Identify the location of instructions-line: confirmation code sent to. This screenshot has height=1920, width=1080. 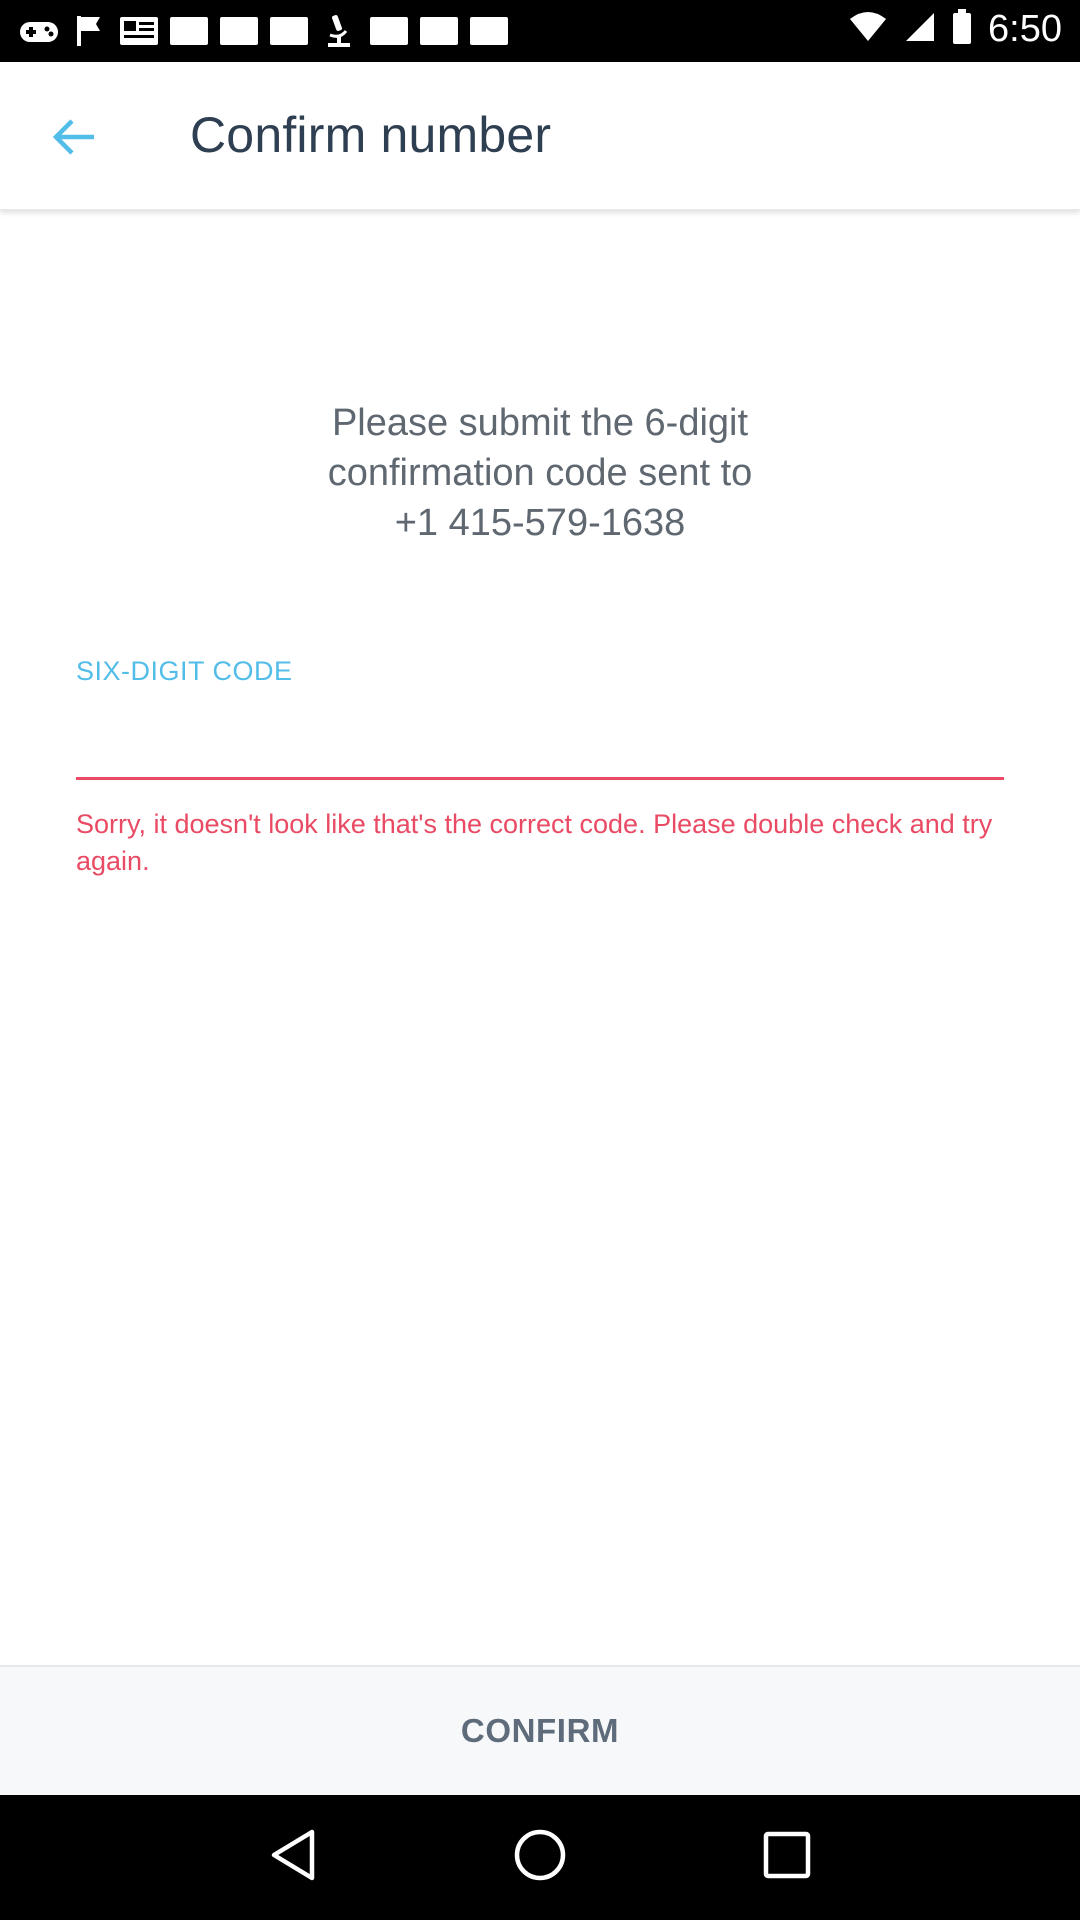
(540, 473).